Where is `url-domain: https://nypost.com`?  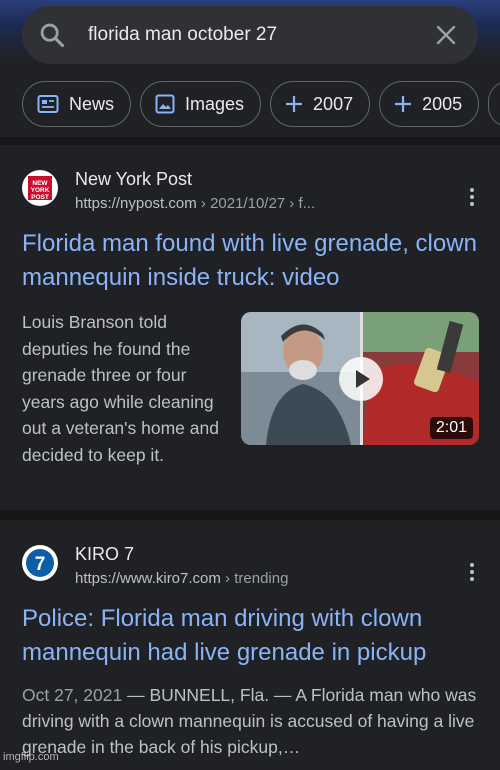
url-domain: https://nypost.com is located at coordinates (136, 203).